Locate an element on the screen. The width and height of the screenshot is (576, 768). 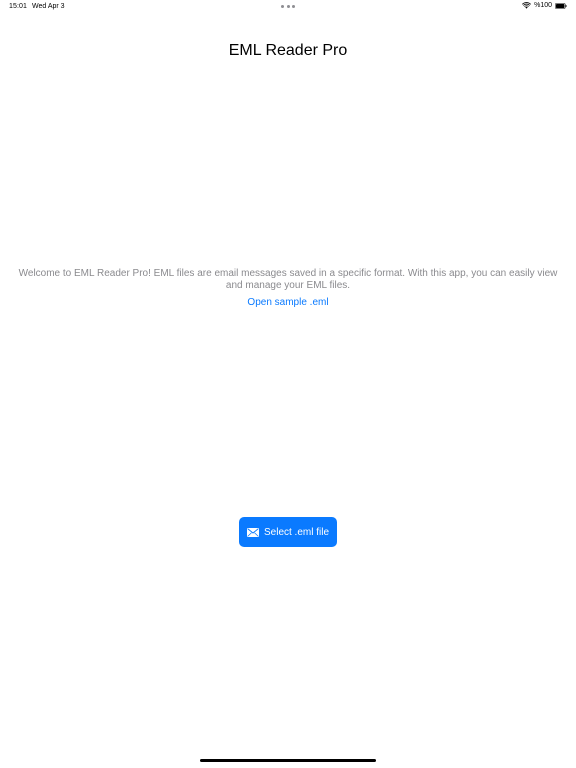
envelope-icon is located at coordinates (252, 532).